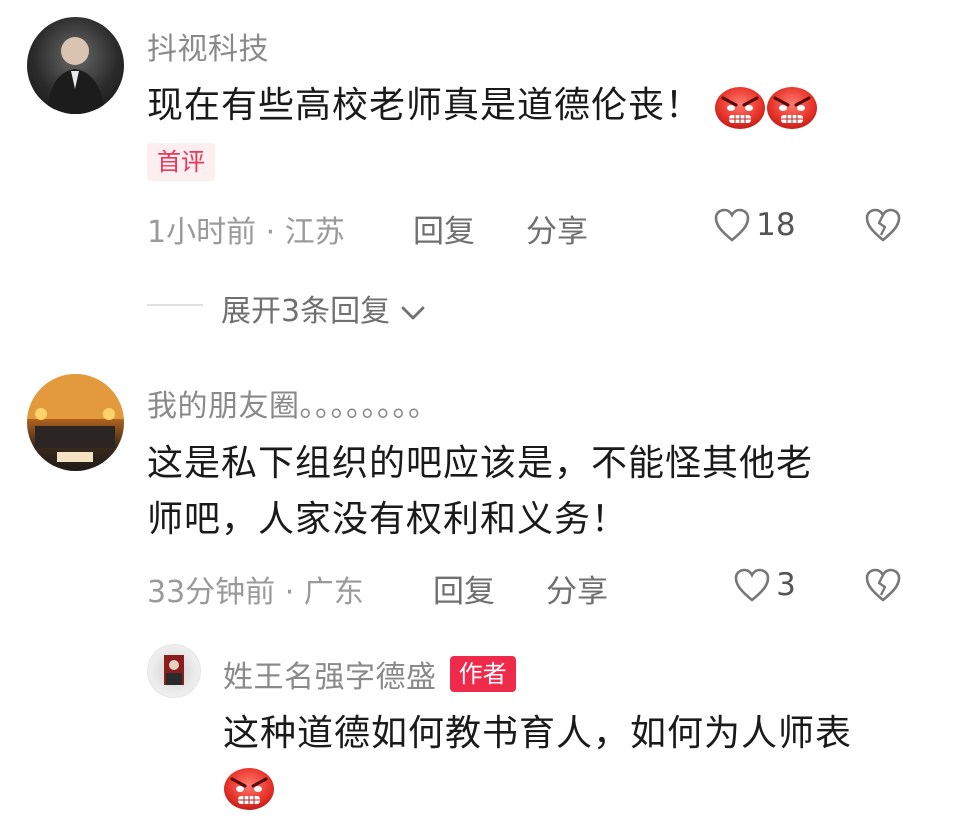  I want to click on chevron-down-icon, so click(413, 312).